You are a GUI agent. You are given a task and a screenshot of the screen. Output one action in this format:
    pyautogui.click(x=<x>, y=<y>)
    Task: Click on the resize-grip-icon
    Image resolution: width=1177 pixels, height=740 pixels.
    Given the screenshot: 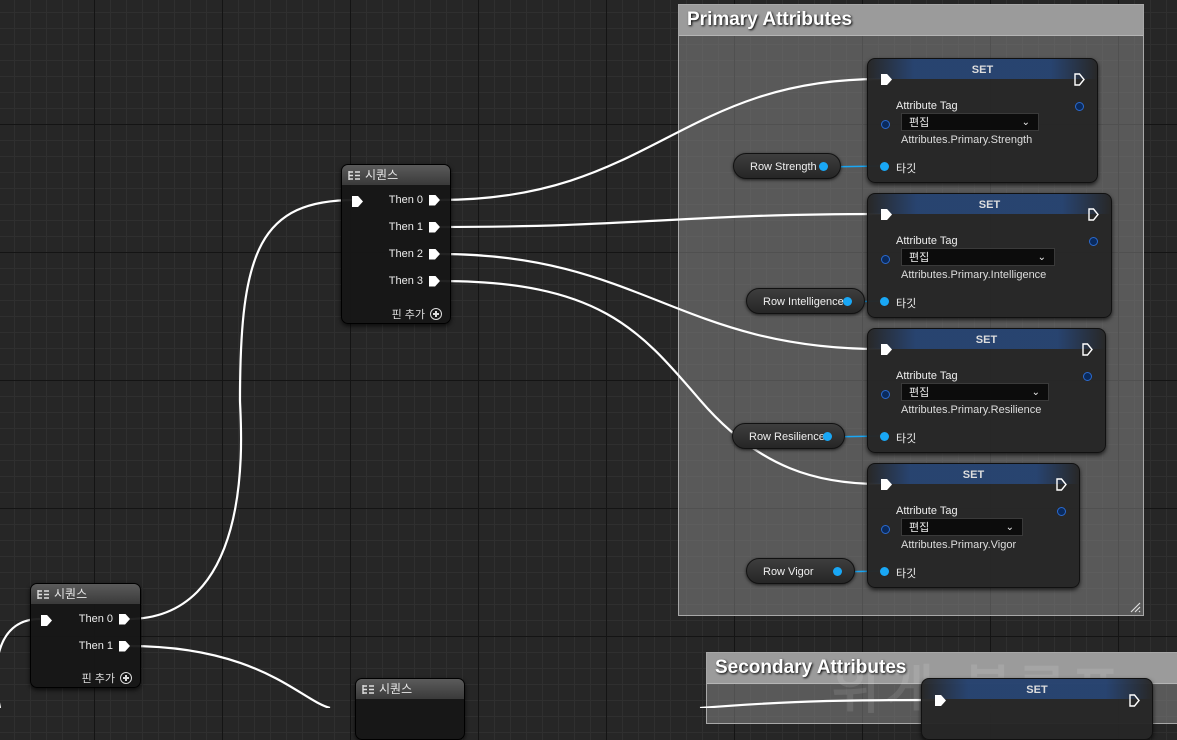 What is the action you would take?
    pyautogui.click(x=1135, y=607)
    